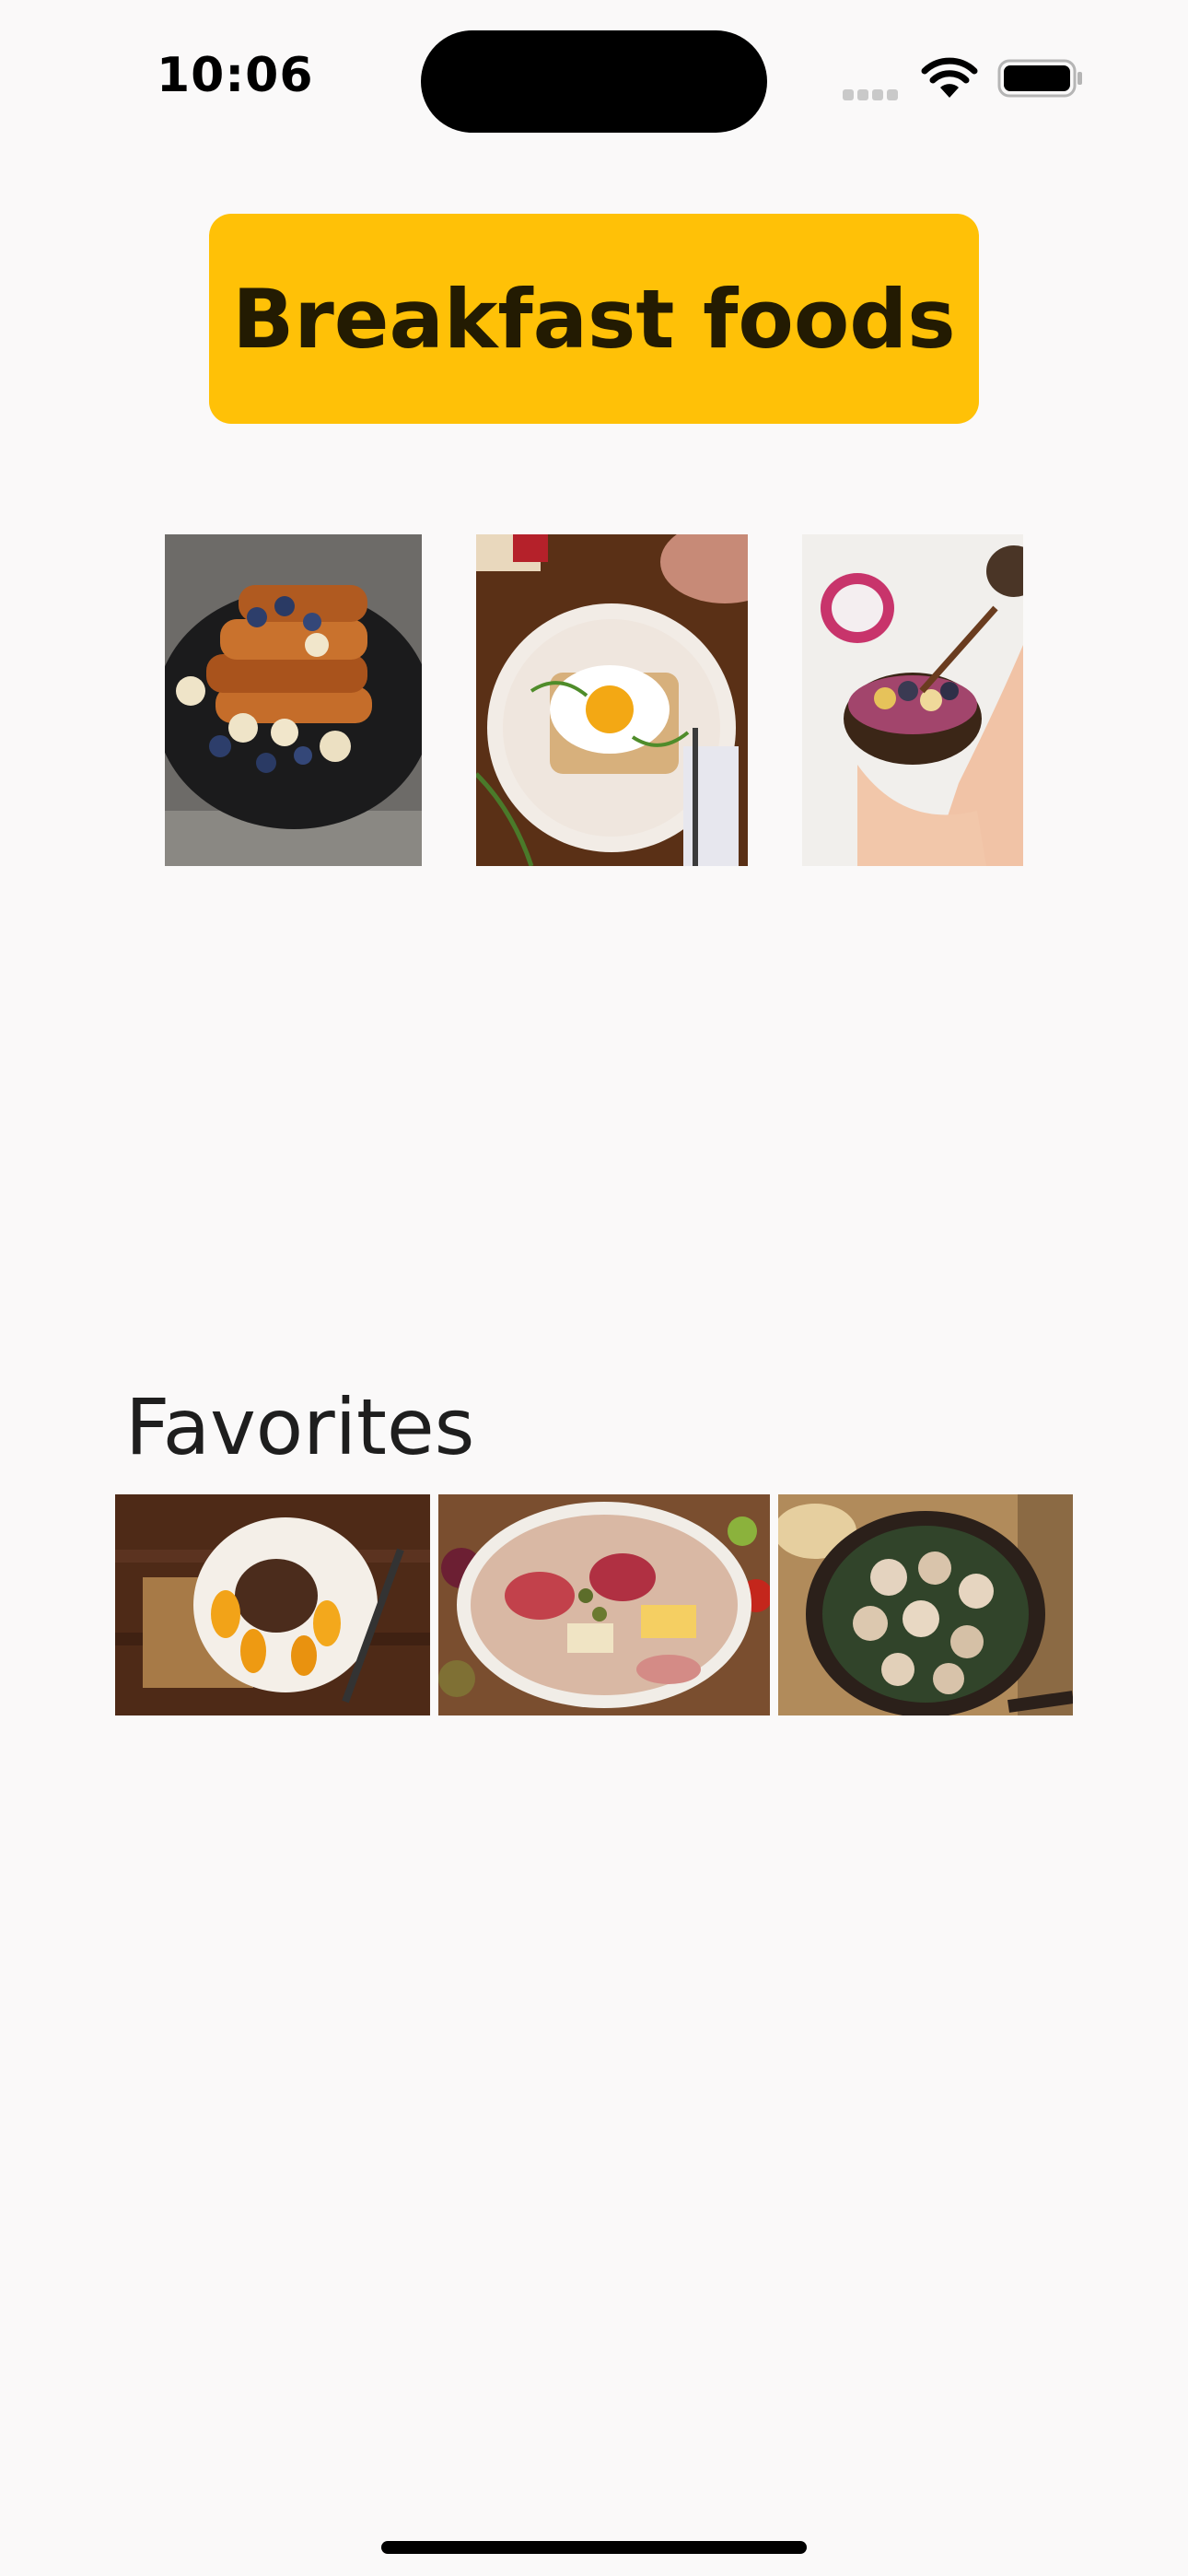  Describe the element at coordinates (925, 1604) in the screenshot. I see `escargot-pan-image` at that location.